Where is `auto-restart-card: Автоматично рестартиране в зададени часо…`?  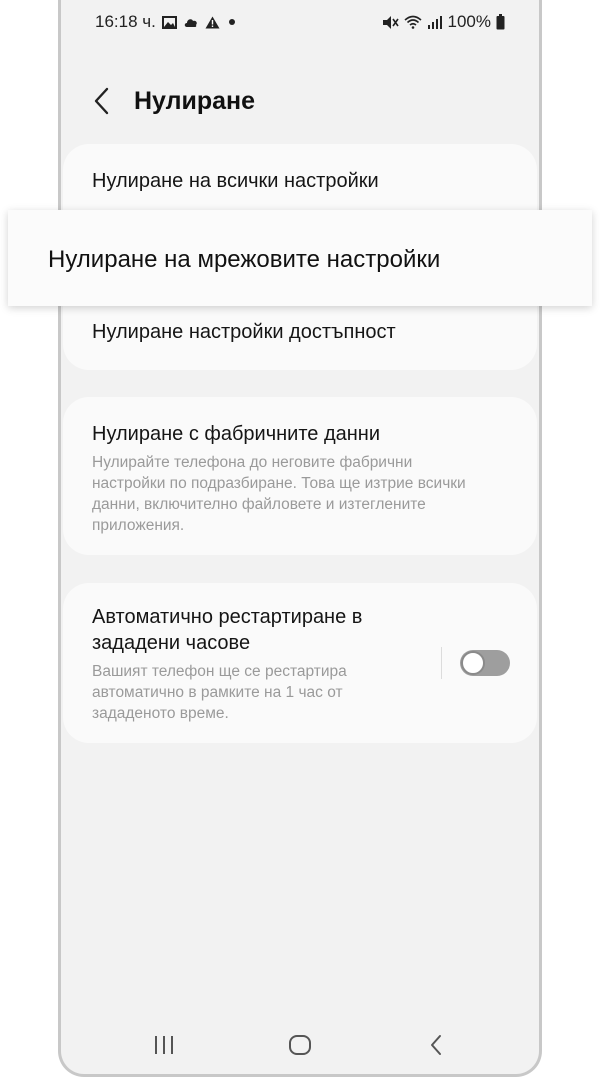 auto-restart-card: Автоматично рестартиране в зададени часо… is located at coordinates (300, 663).